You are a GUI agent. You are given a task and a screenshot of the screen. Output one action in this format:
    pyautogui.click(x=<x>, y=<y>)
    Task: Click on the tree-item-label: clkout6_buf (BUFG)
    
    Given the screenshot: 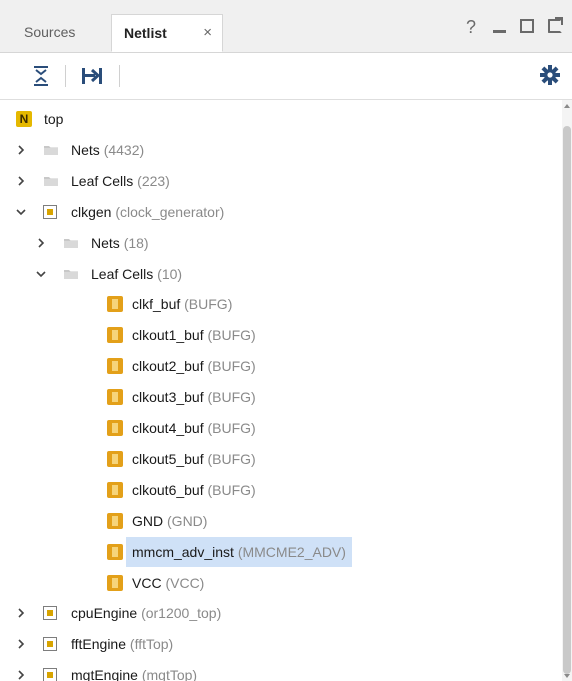 What is the action you would take?
    pyautogui.click(x=194, y=490)
    